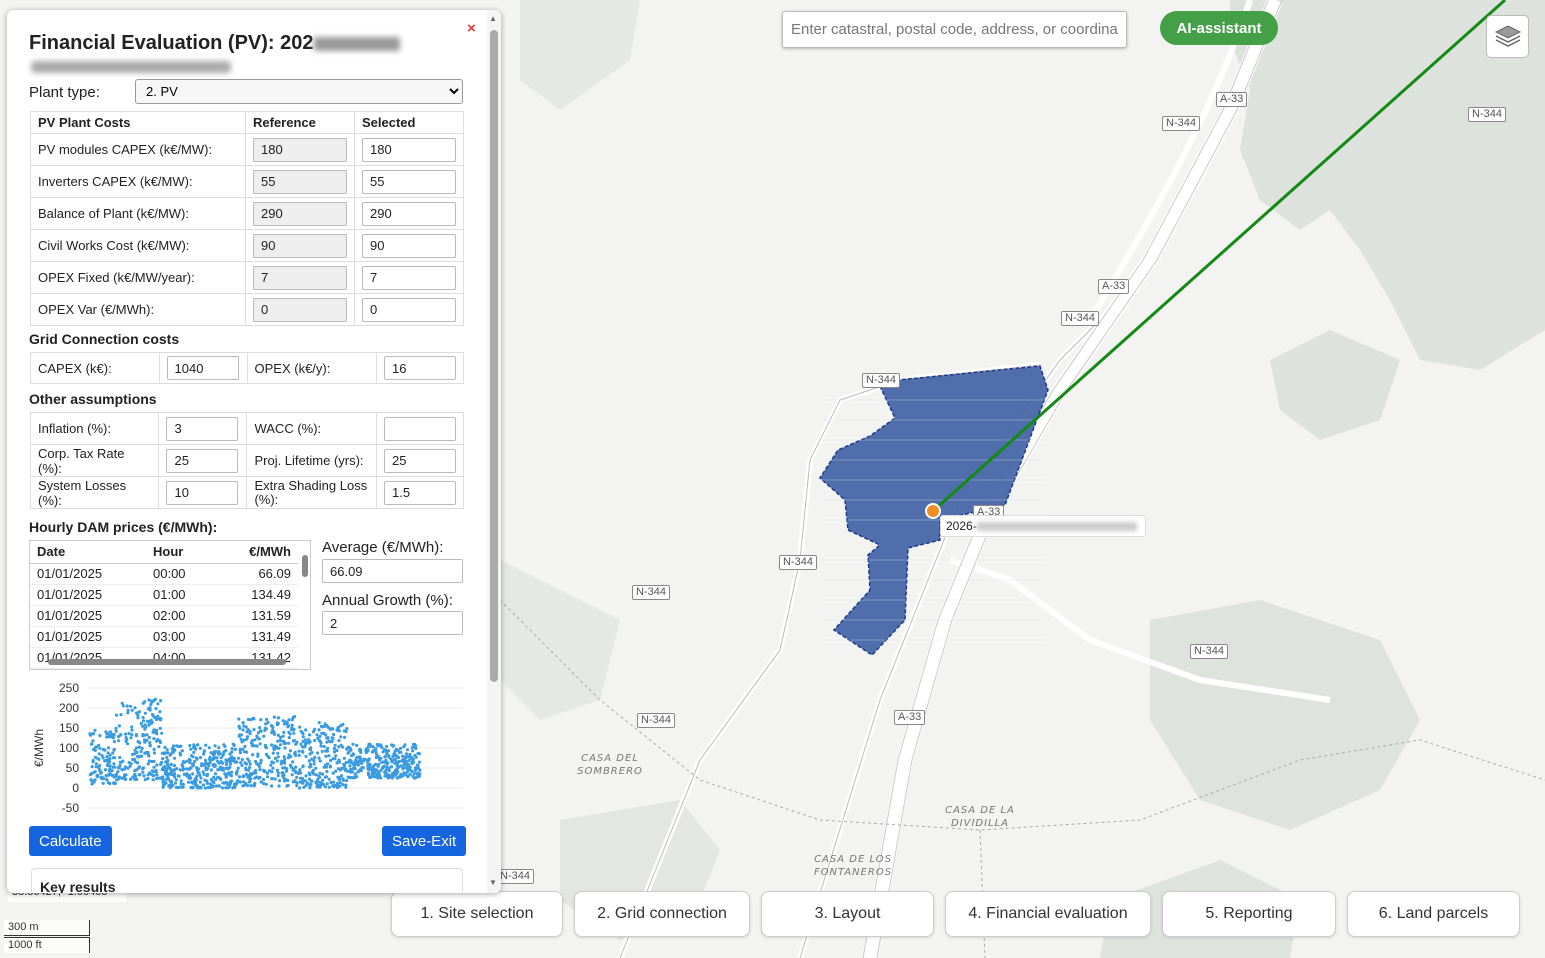 This screenshot has height=958, width=1545. What do you see at coordinates (94, 460) in the screenshot?
I see `assumption-label: Corp. Tax Rate (%):` at bounding box center [94, 460].